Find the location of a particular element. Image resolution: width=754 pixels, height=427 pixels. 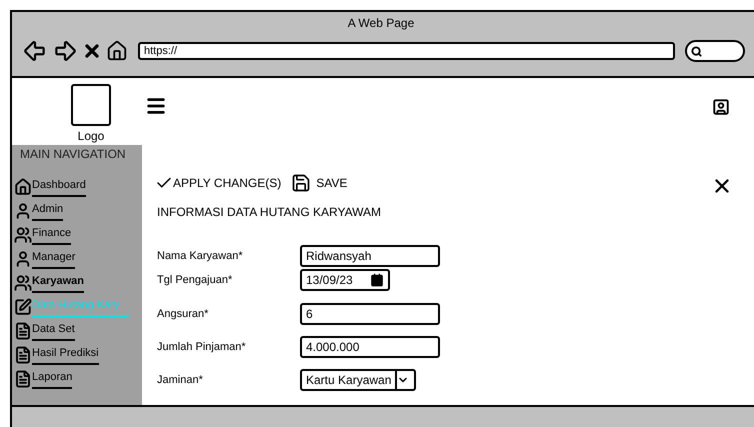

profile-icon is located at coordinates (721, 107).